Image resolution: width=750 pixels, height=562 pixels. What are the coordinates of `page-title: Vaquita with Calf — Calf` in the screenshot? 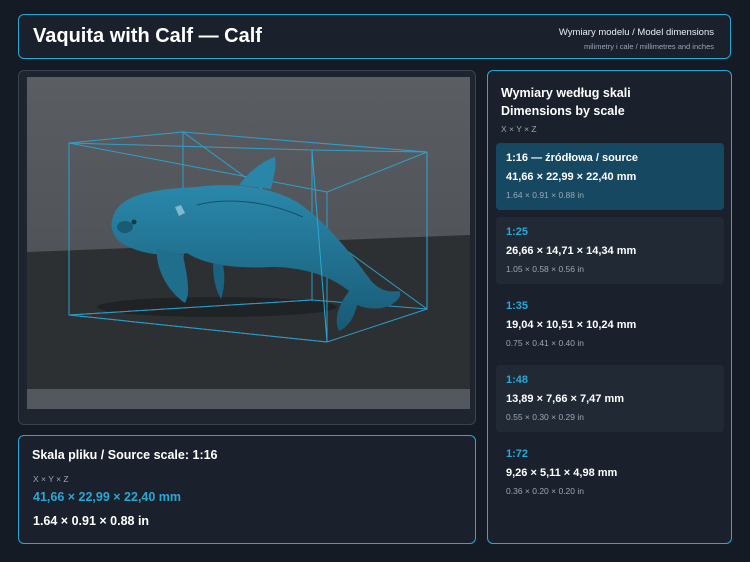 It's located at (147, 36).